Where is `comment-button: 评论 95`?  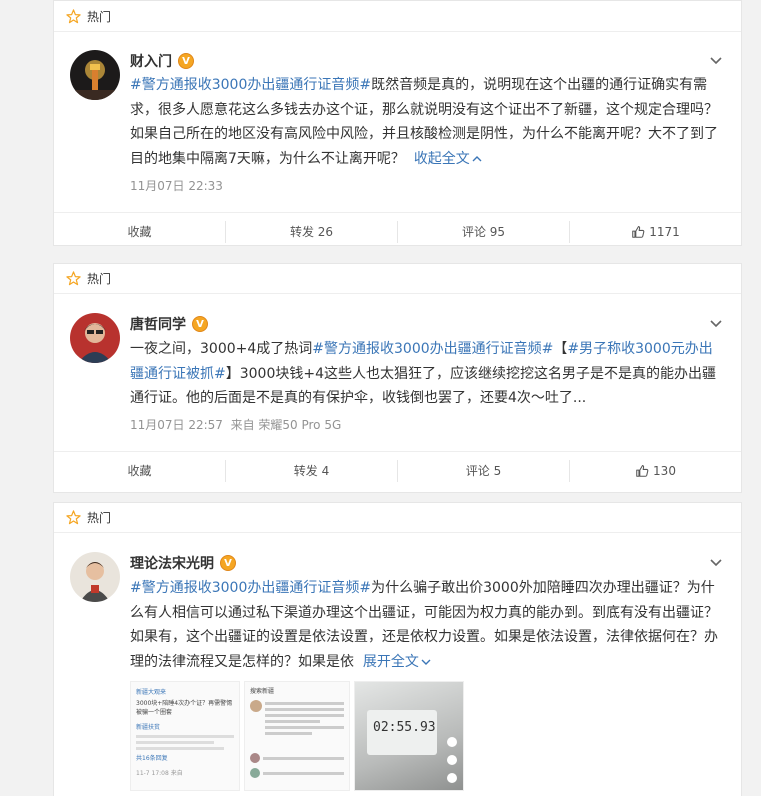 comment-button: 评论 95 is located at coordinates (483, 231).